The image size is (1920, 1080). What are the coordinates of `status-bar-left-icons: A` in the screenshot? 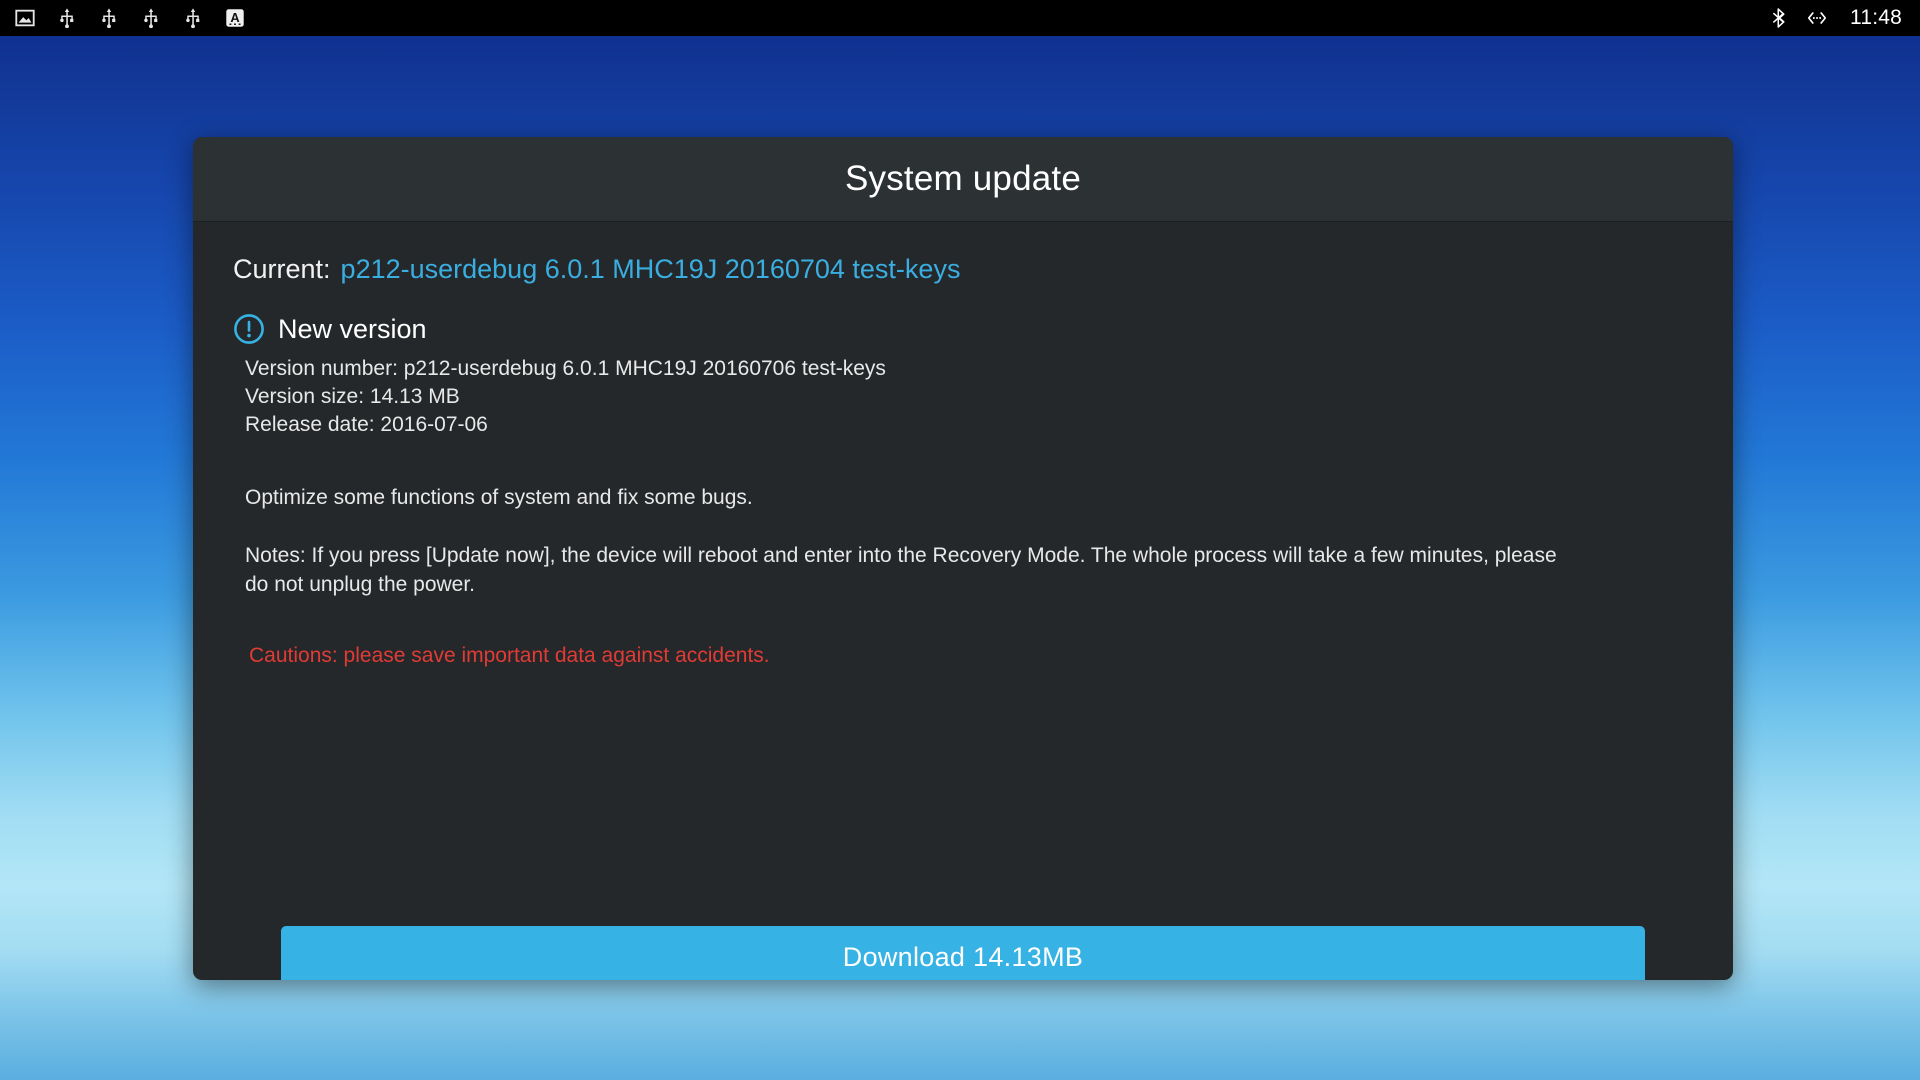 It's located at (123, 18).